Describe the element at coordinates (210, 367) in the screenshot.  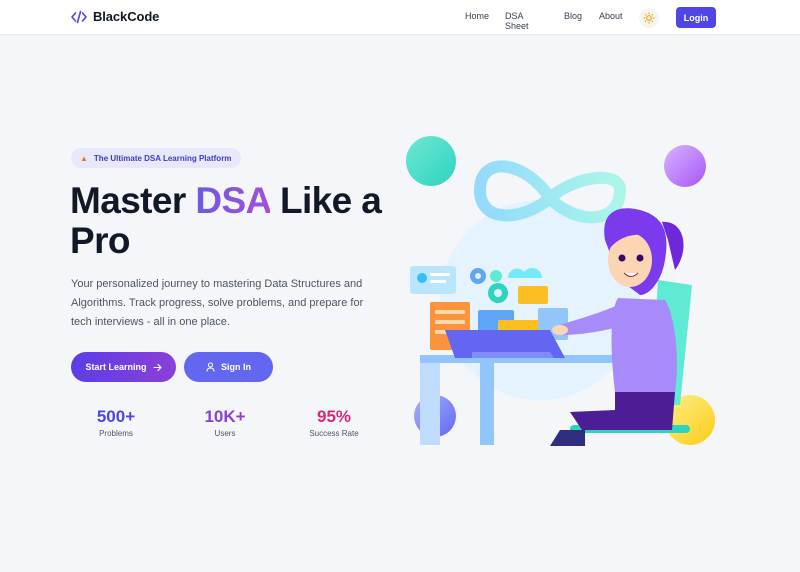
I see `user-icon` at that location.